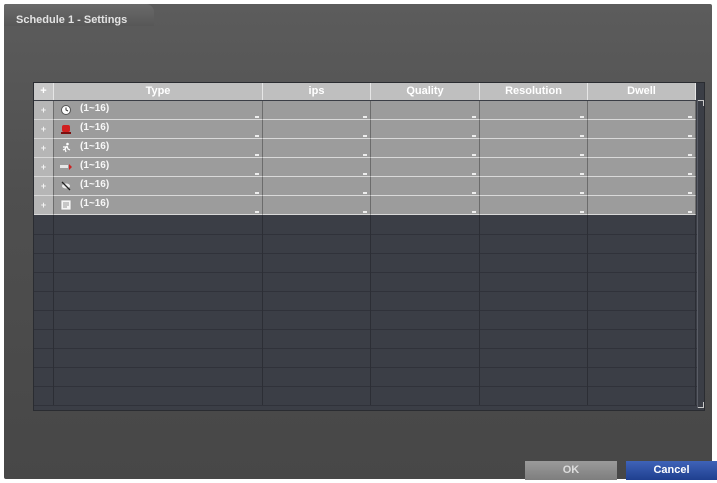  What do you see at coordinates (66, 167) in the screenshot?
I see `alarm-in-icon` at bounding box center [66, 167].